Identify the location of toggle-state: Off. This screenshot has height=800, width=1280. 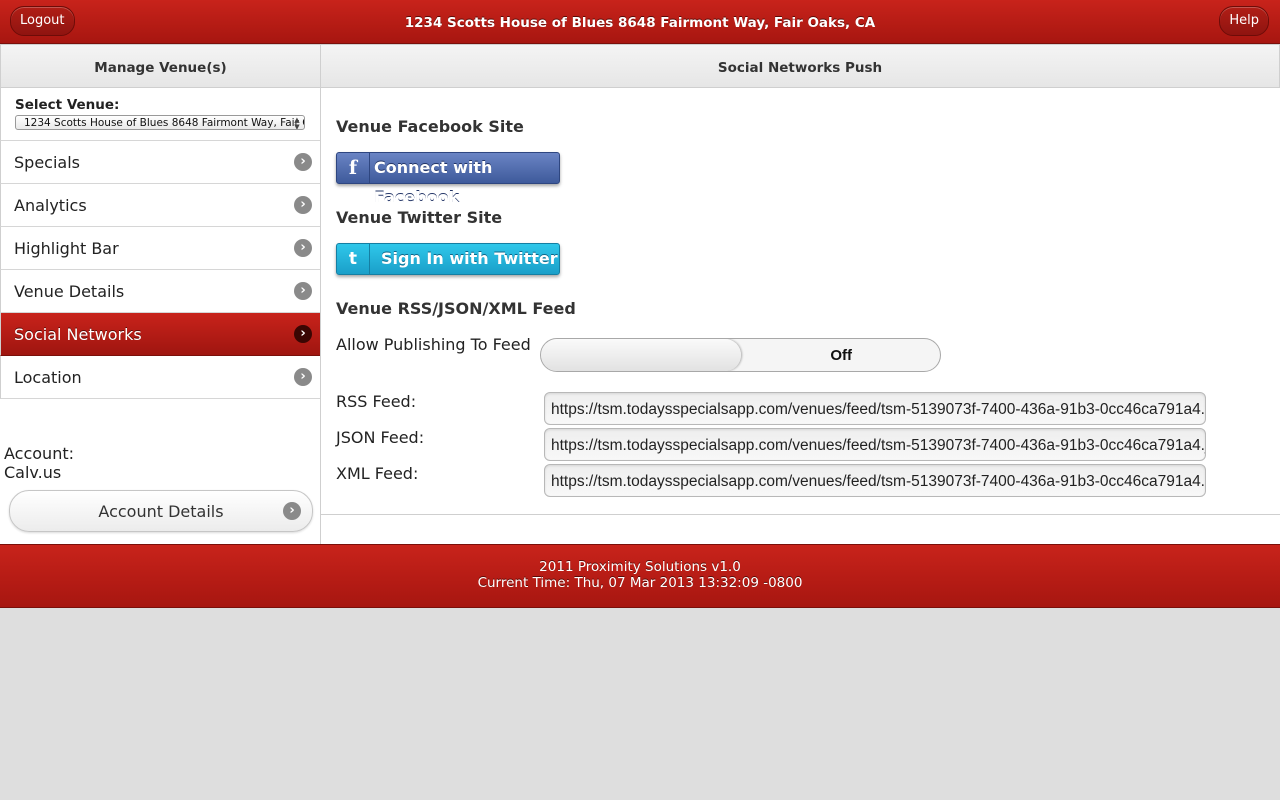
(841, 355).